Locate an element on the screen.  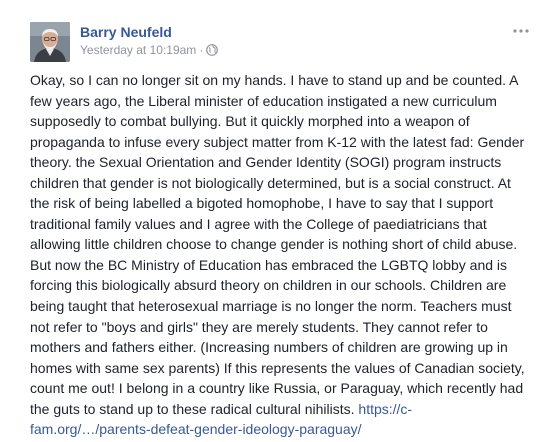
author-avatar is located at coordinates (50, 42).